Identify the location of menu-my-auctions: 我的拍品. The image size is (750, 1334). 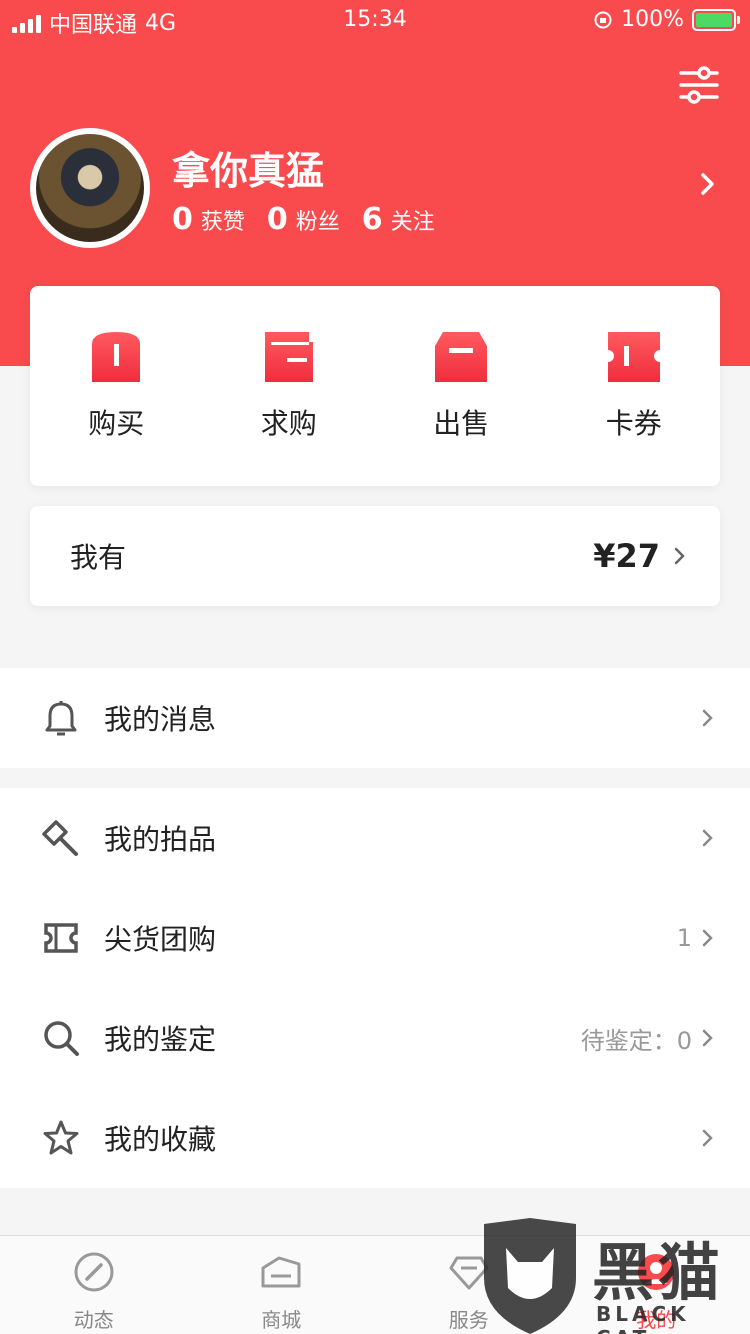
(375, 838).